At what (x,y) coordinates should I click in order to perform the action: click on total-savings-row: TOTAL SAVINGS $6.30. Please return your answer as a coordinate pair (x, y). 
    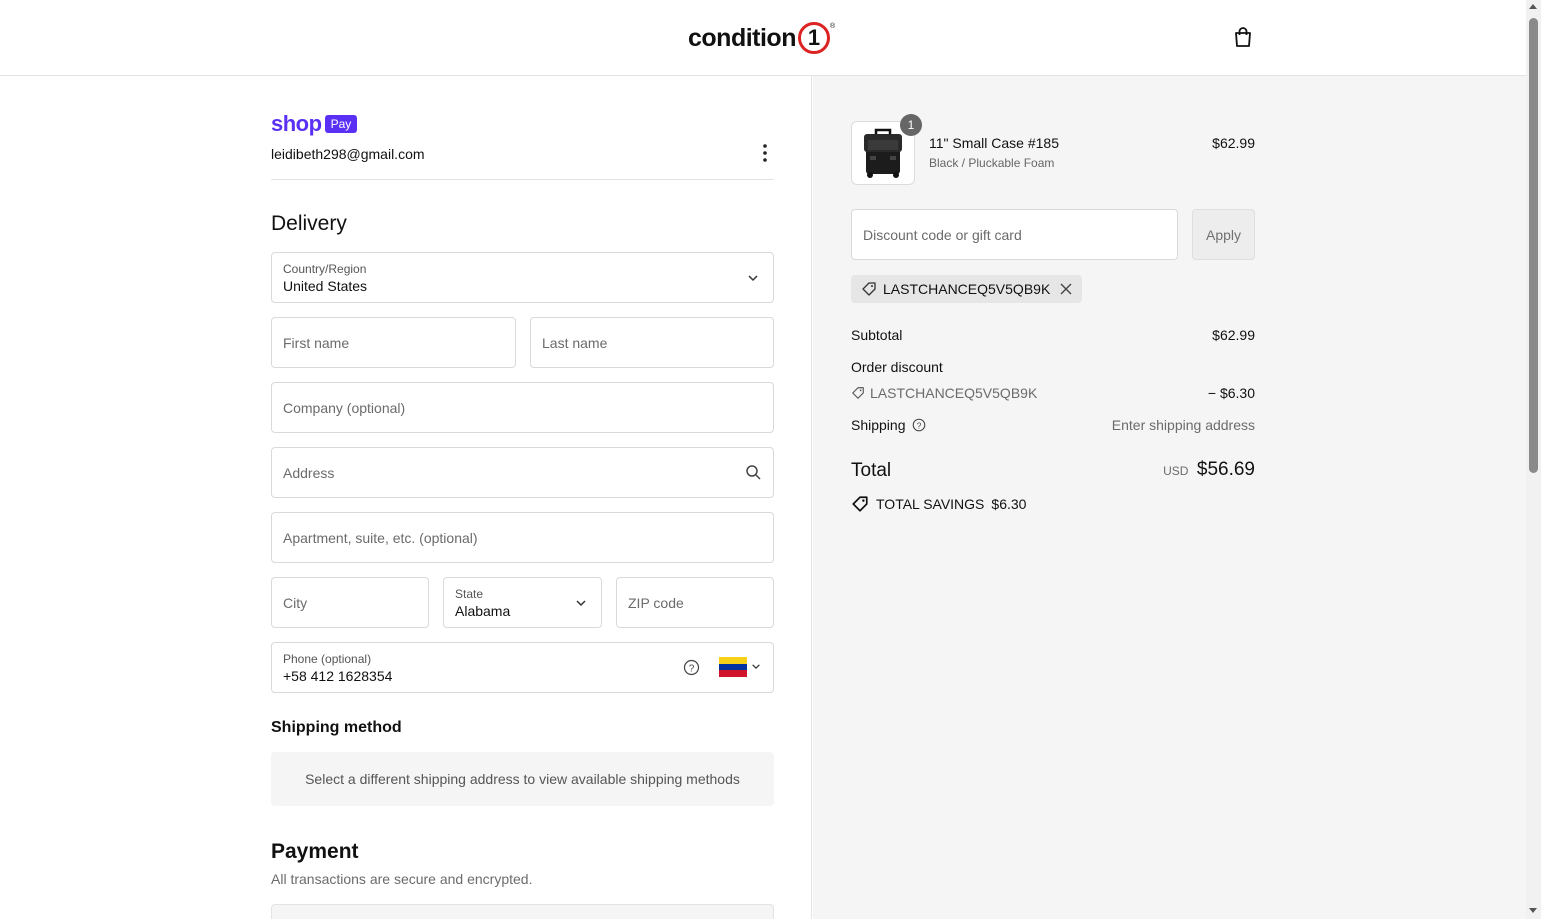
    Looking at the image, I should click on (938, 504).